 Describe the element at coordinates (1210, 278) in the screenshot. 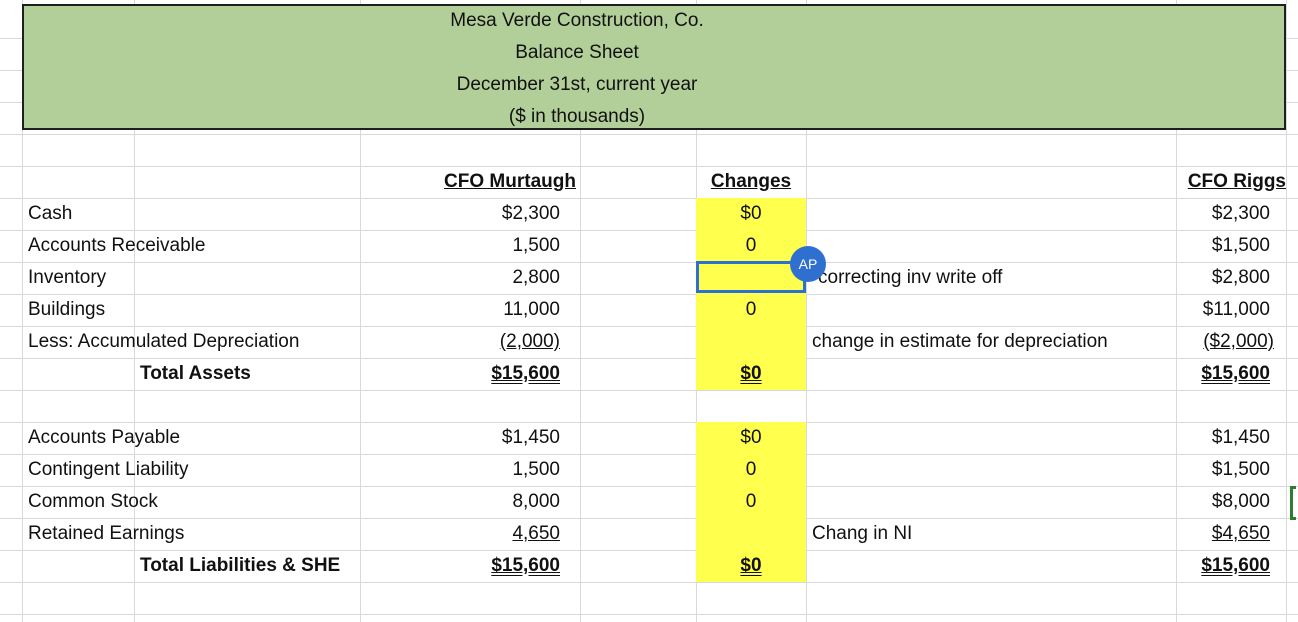

I see `riggs-inventory: $2,800` at that location.